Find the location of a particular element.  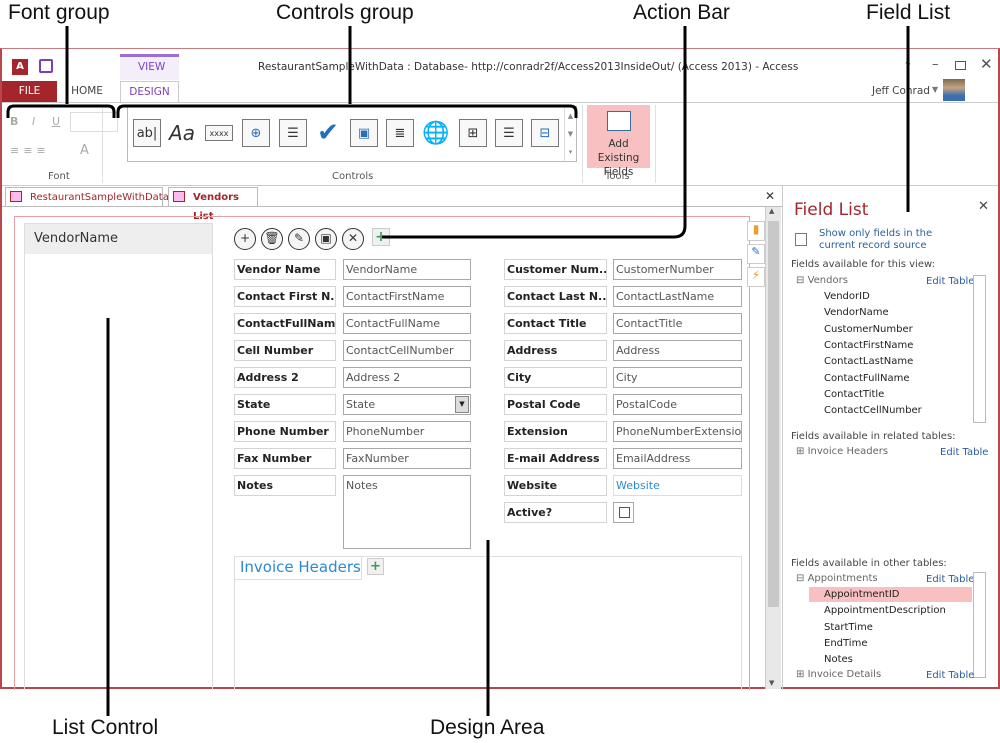

tab-home: HOME is located at coordinates (87, 91).